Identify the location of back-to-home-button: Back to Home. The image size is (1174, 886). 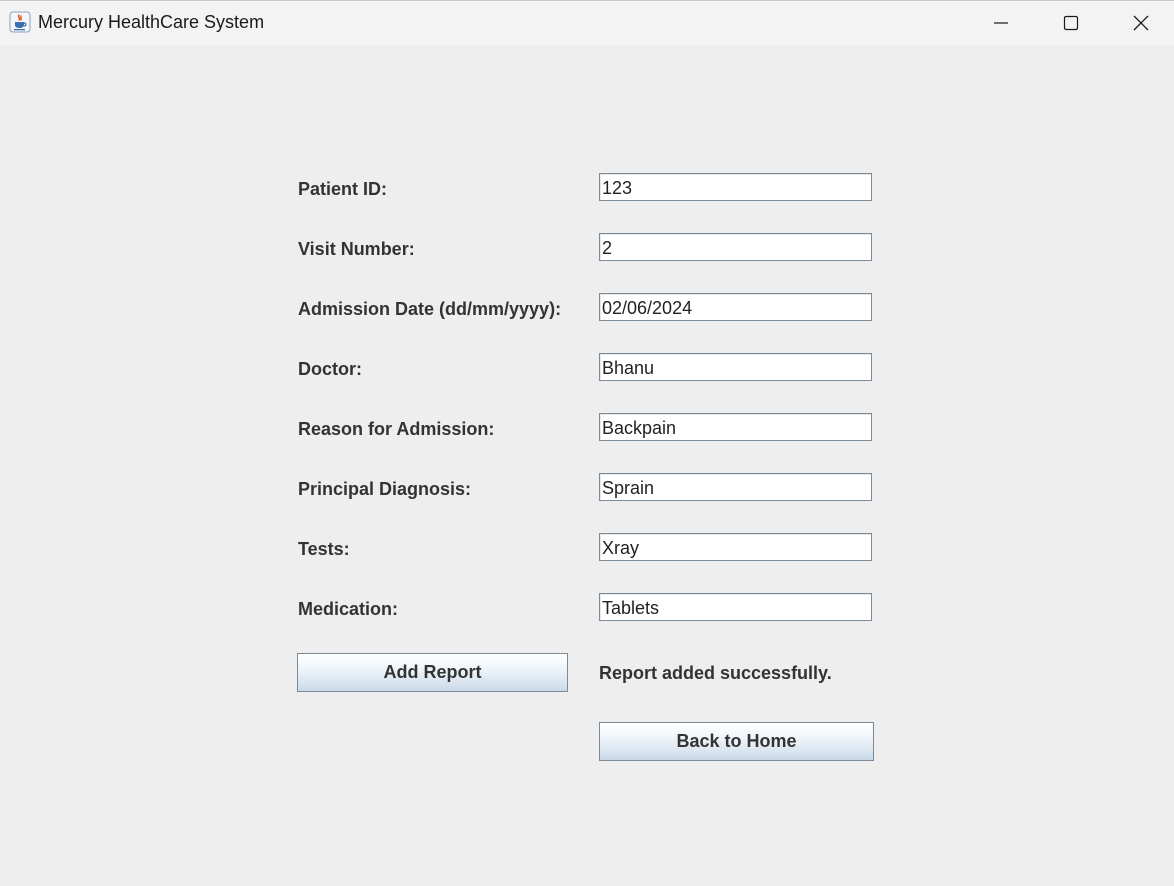
(736, 741).